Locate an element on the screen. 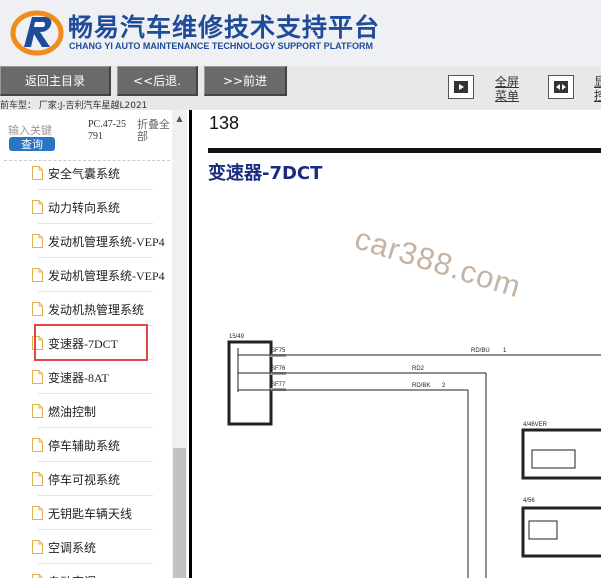  tree-item: 变速器-8AT is located at coordinates (85, 377).